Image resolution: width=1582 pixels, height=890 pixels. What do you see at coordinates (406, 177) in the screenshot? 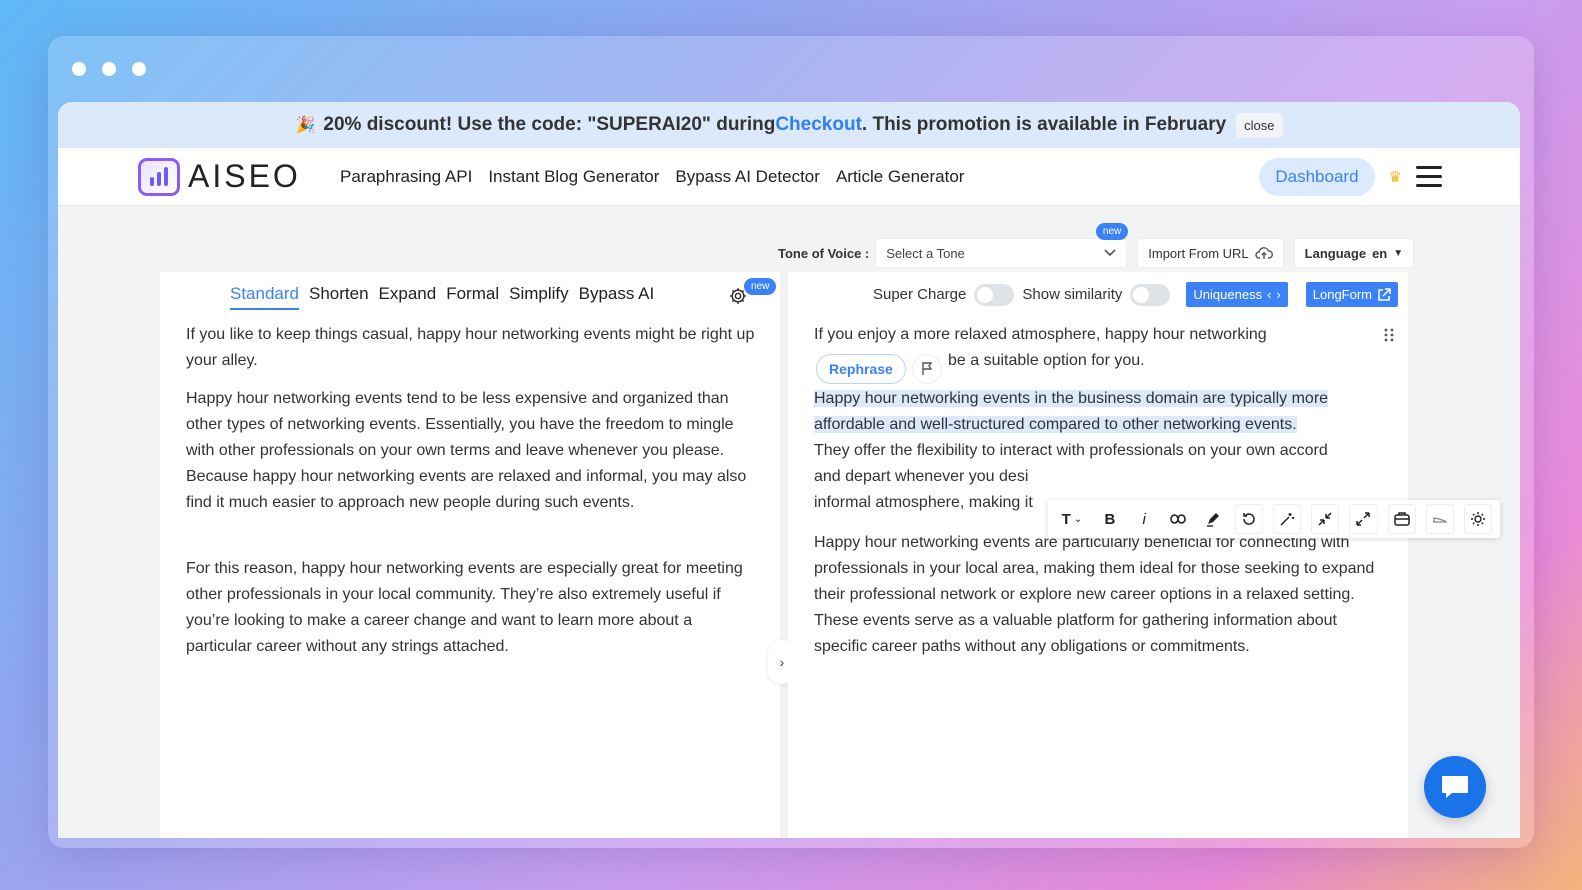
I see `nav-link-paraphrasing-api: Paraphrasing API` at bounding box center [406, 177].